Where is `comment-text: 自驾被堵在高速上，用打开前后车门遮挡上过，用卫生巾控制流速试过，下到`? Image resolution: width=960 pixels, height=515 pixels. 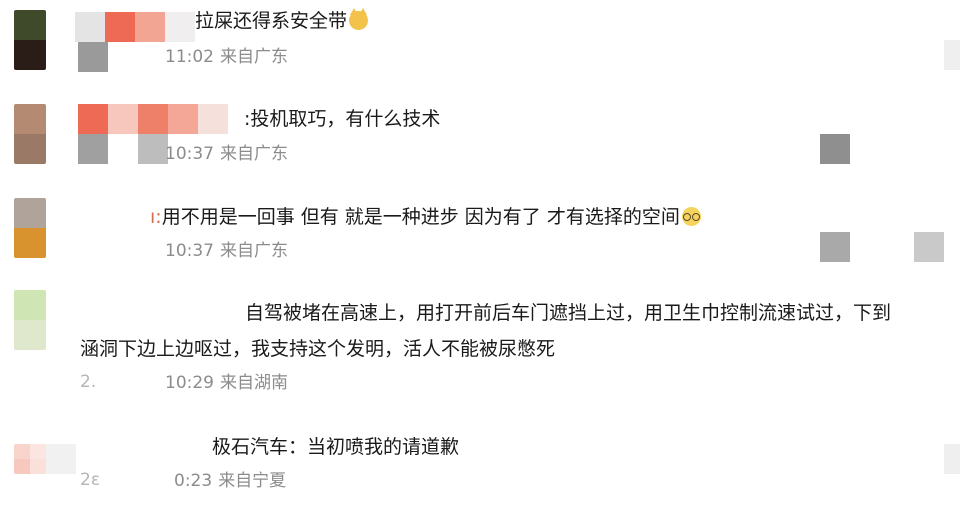 comment-text: 自驾被堵在高速上，用打开前后车门遮挡上过，用卫生巾控制流速试过，下到 is located at coordinates (568, 313).